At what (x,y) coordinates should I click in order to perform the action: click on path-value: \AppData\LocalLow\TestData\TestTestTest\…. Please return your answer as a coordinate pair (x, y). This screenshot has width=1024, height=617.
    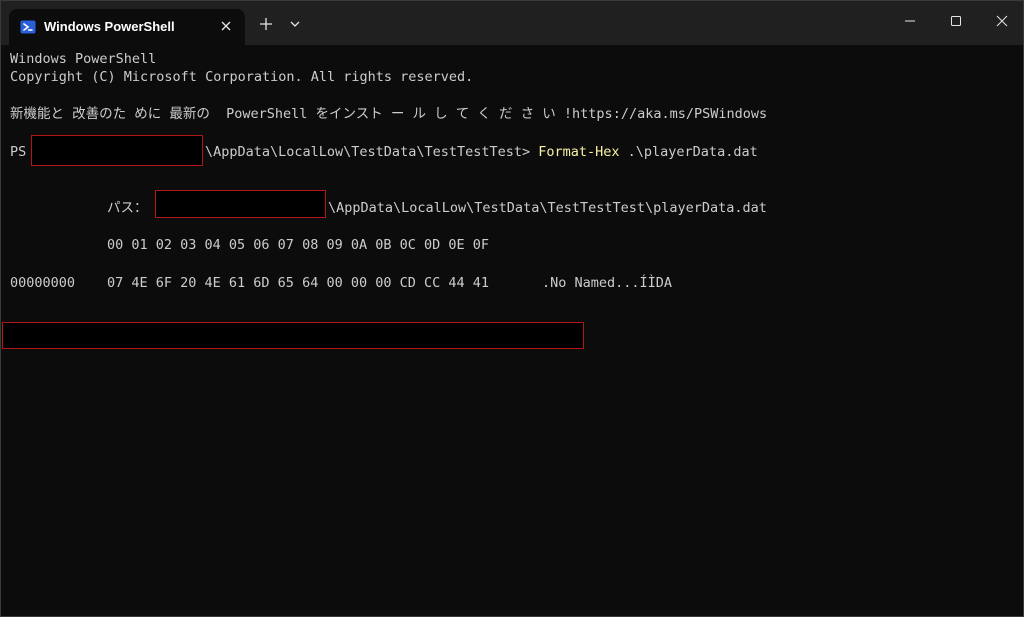
    Looking at the image, I should click on (547, 208).